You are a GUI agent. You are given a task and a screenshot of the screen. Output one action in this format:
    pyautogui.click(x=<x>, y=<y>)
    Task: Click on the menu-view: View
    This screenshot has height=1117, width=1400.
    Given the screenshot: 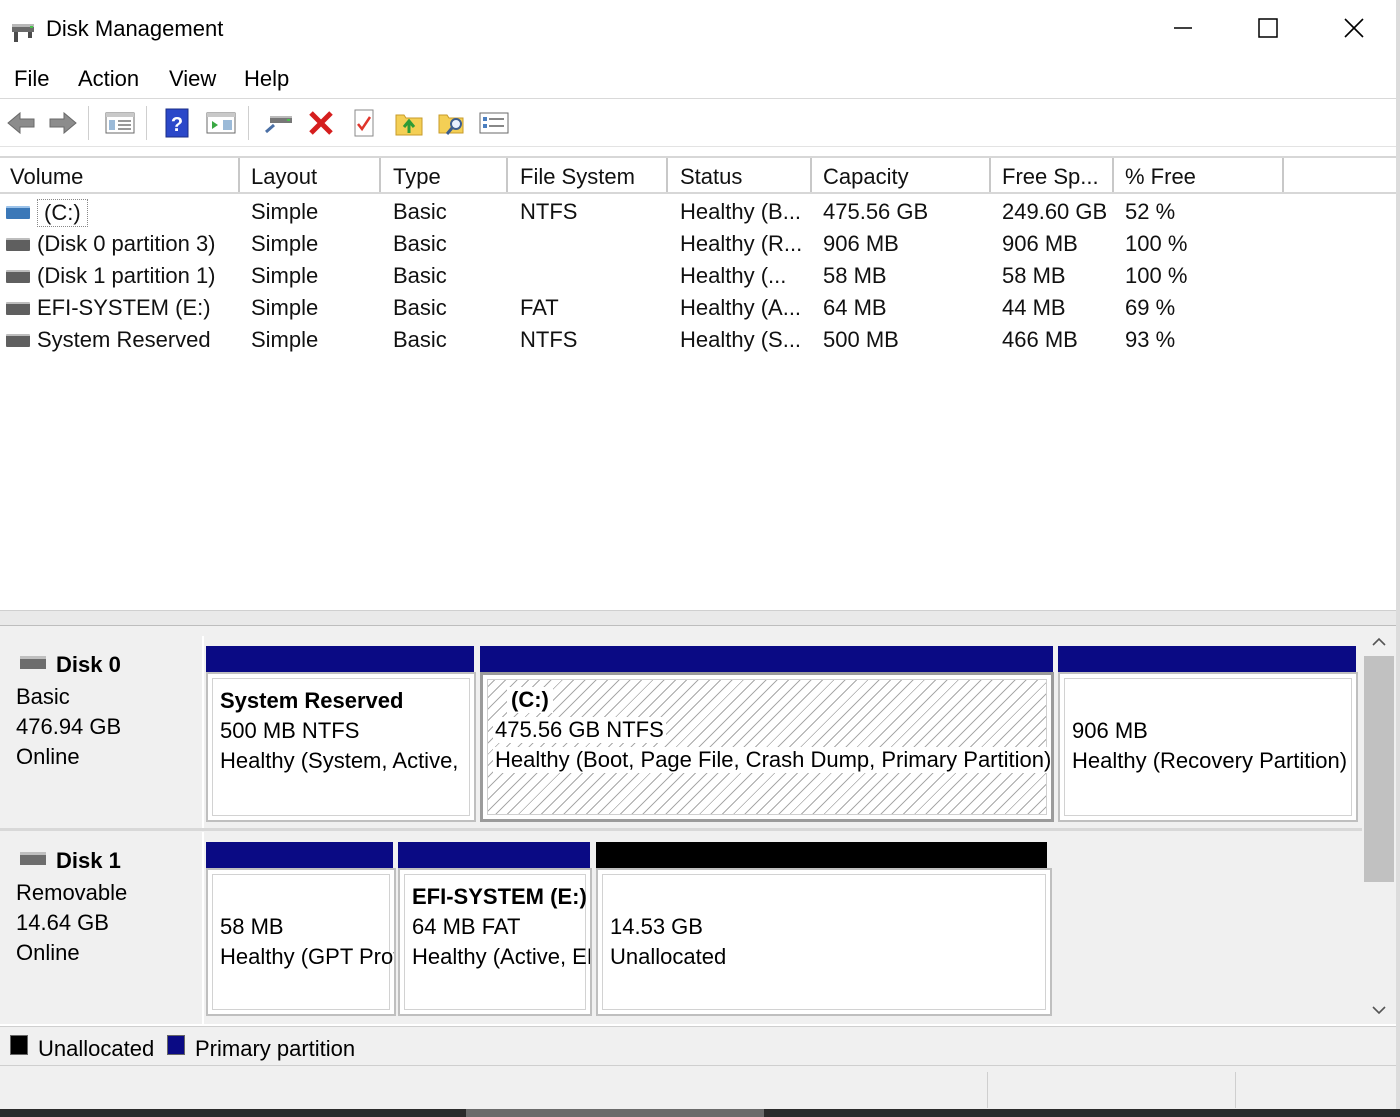 What is the action you would take?
    pyautogui.click(x=192, y=79)
    